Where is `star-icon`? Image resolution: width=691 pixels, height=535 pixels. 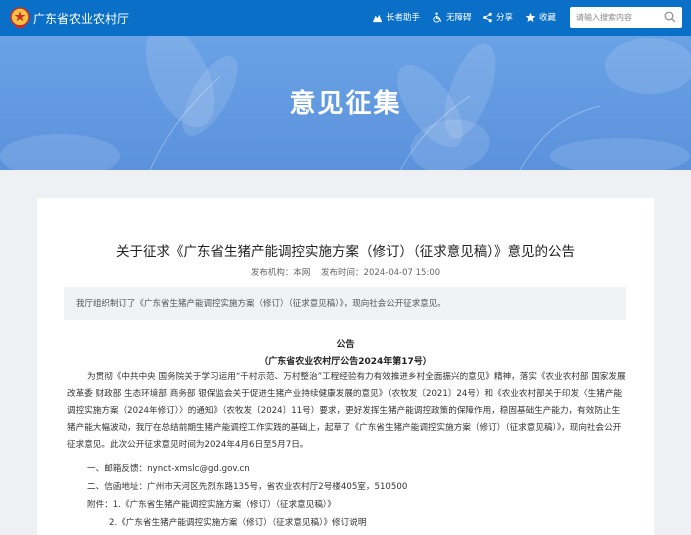
star-icon is located at coordinates (530, 17).